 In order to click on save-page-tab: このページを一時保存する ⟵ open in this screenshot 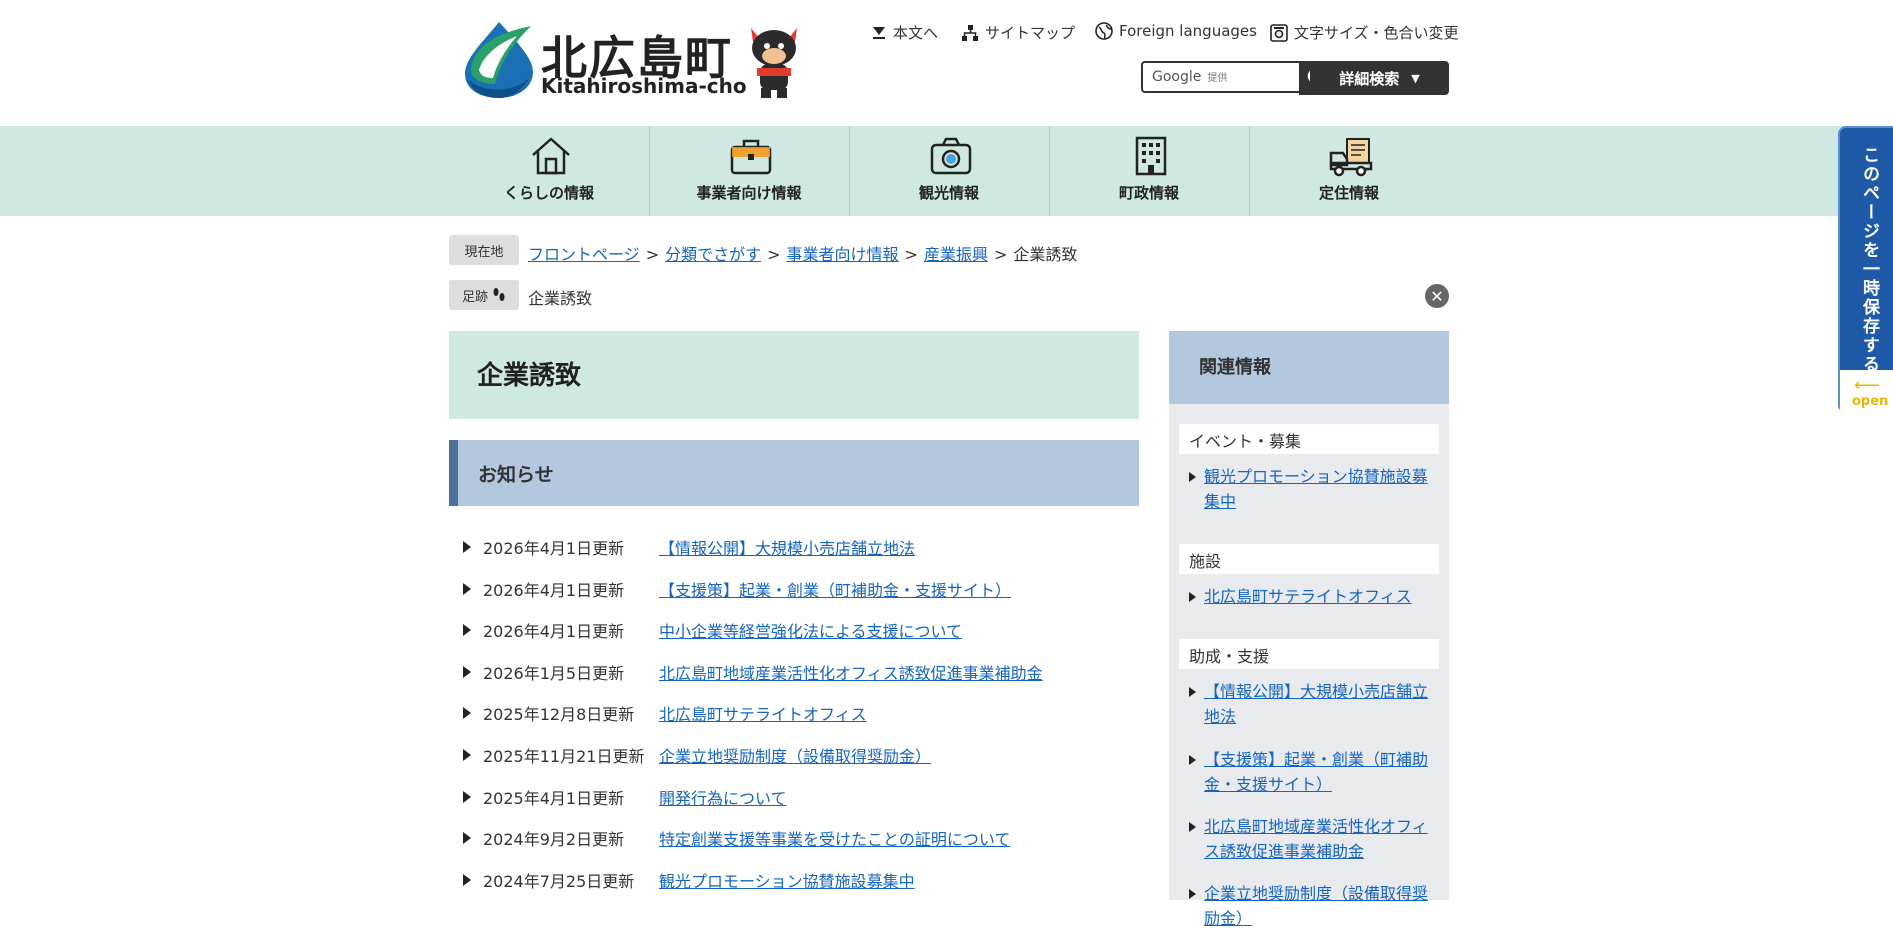, I will do `click(1865, 270)`.